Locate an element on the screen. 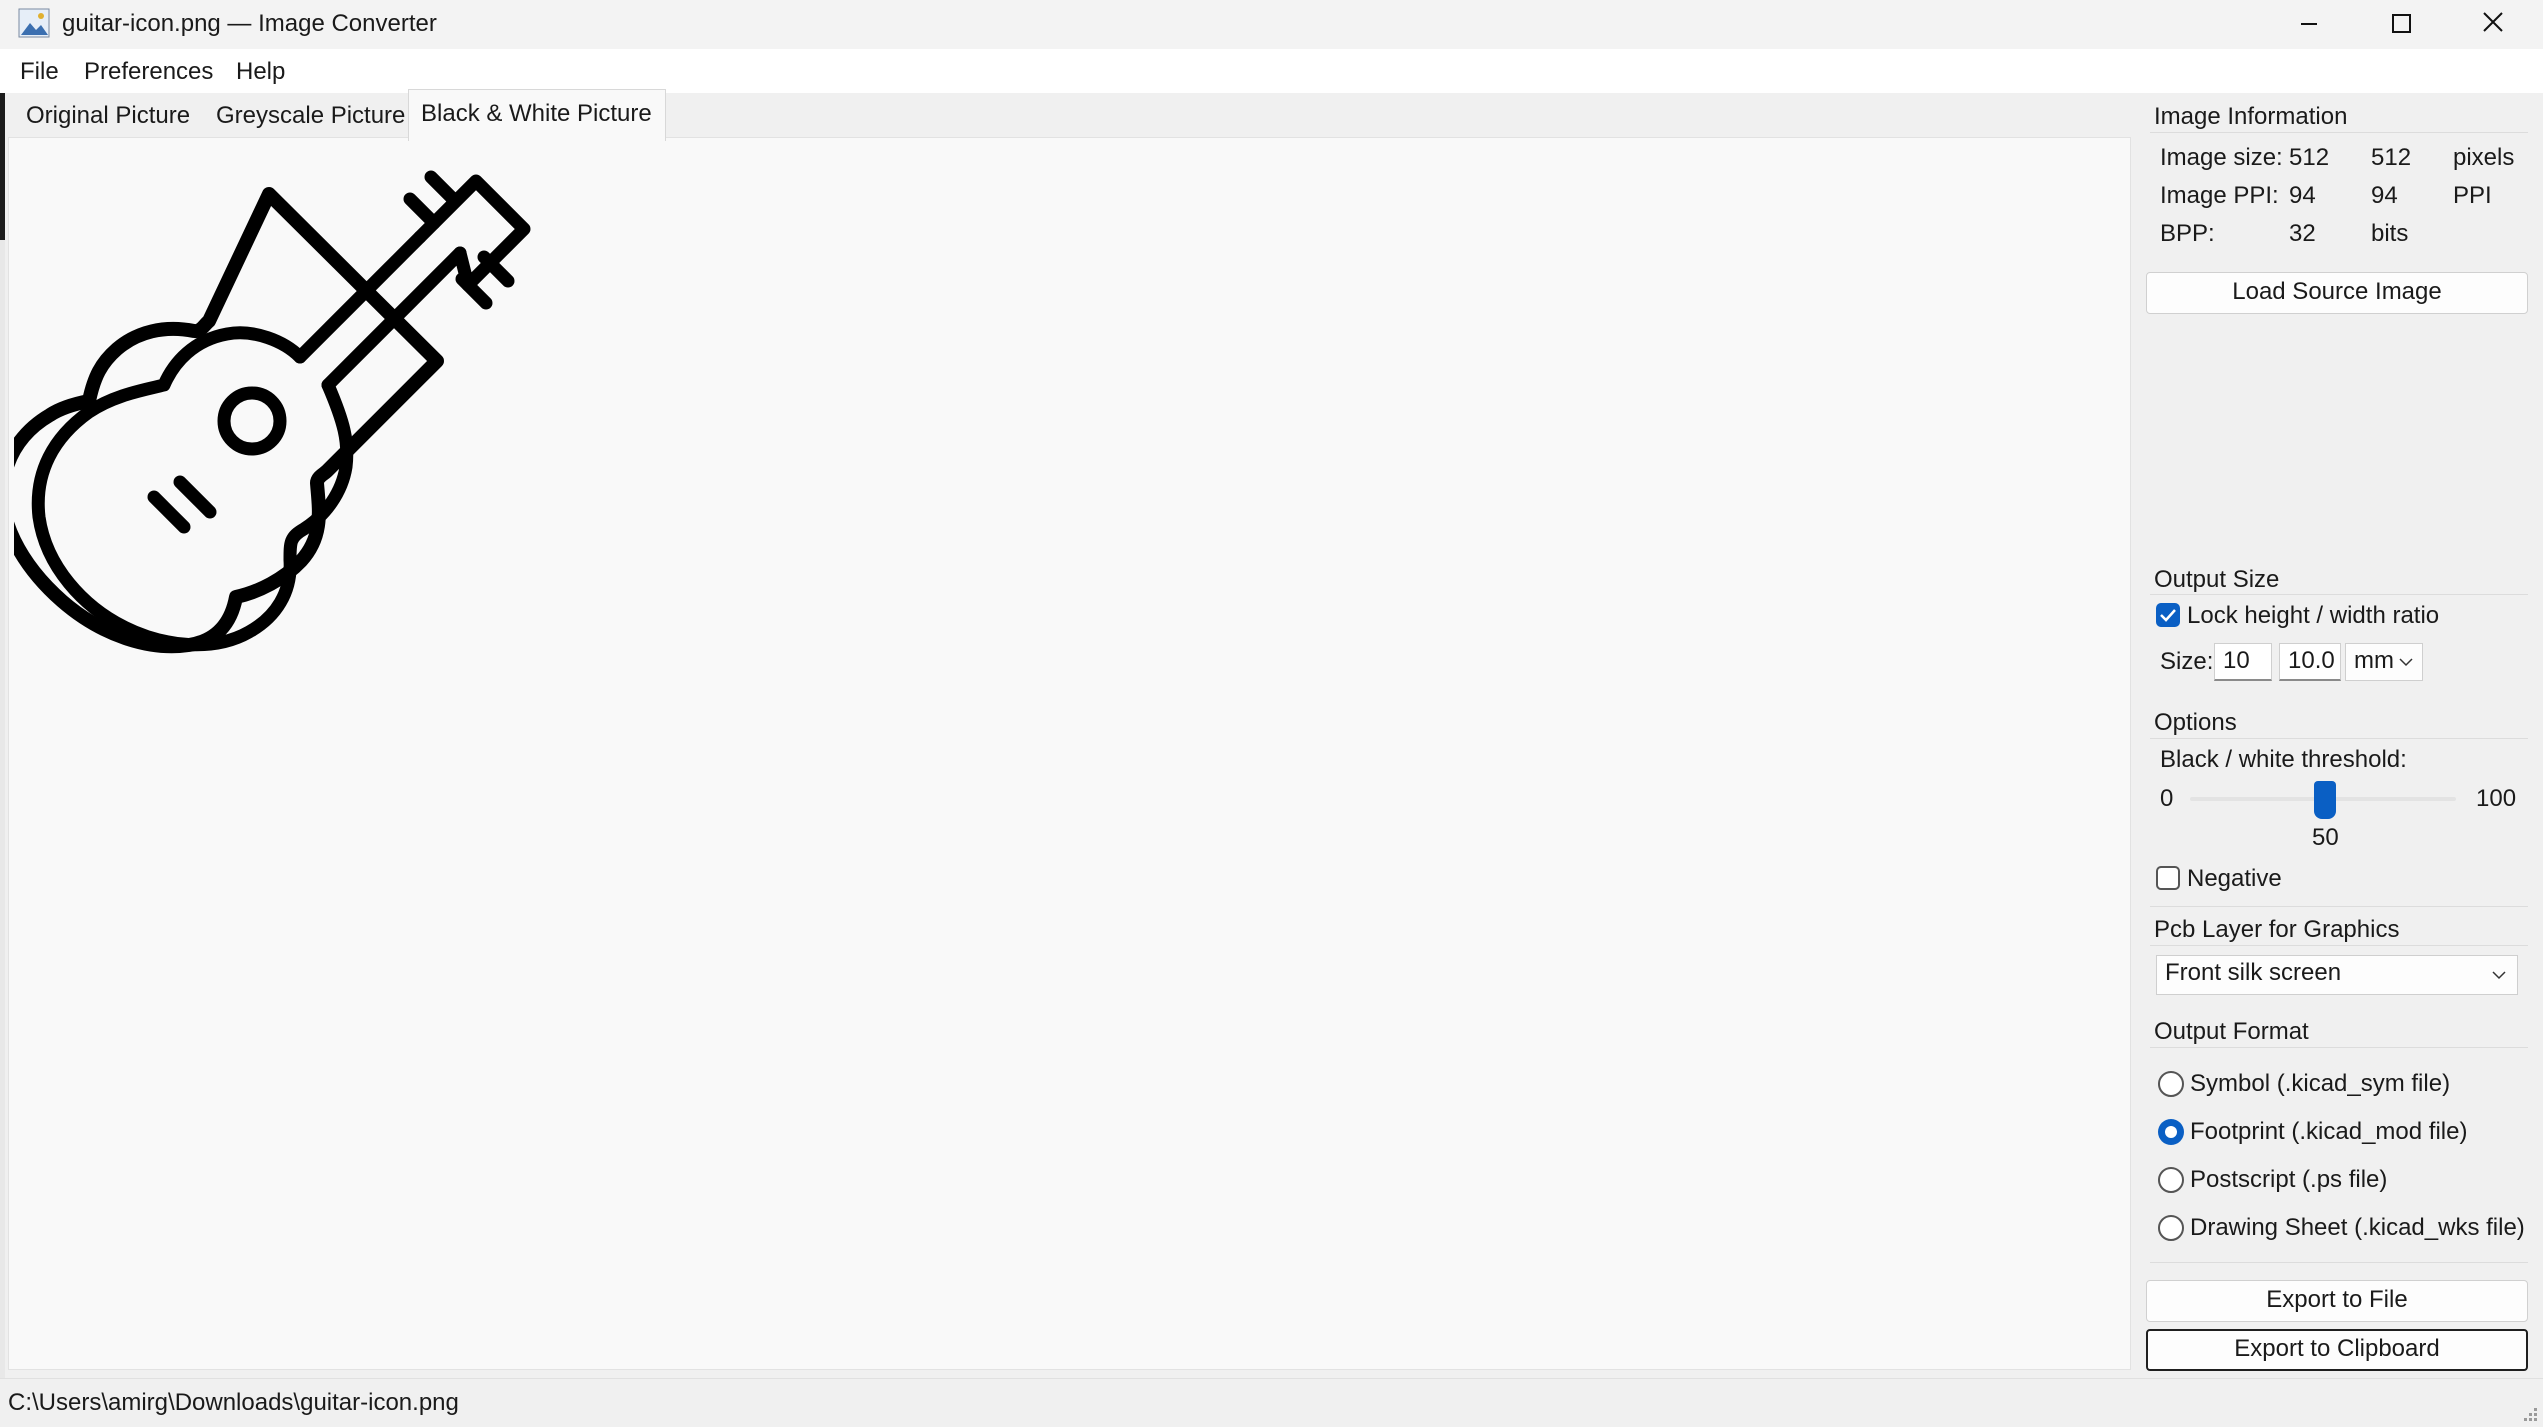  size-height-input: 10.0 is located at coordinates (2310, 662).